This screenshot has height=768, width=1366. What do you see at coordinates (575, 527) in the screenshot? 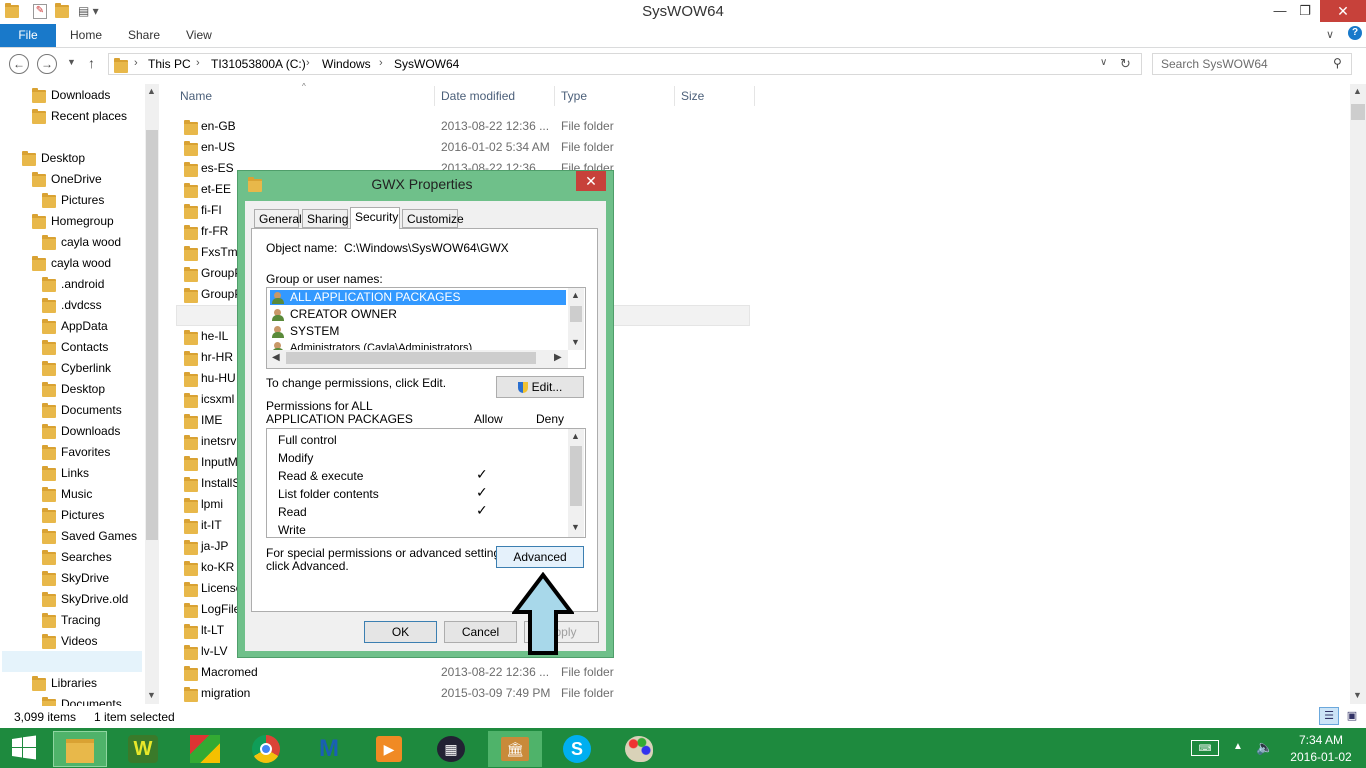
I see `perm-scroll-down-icon: ▼` at bounding box center [575, 527].